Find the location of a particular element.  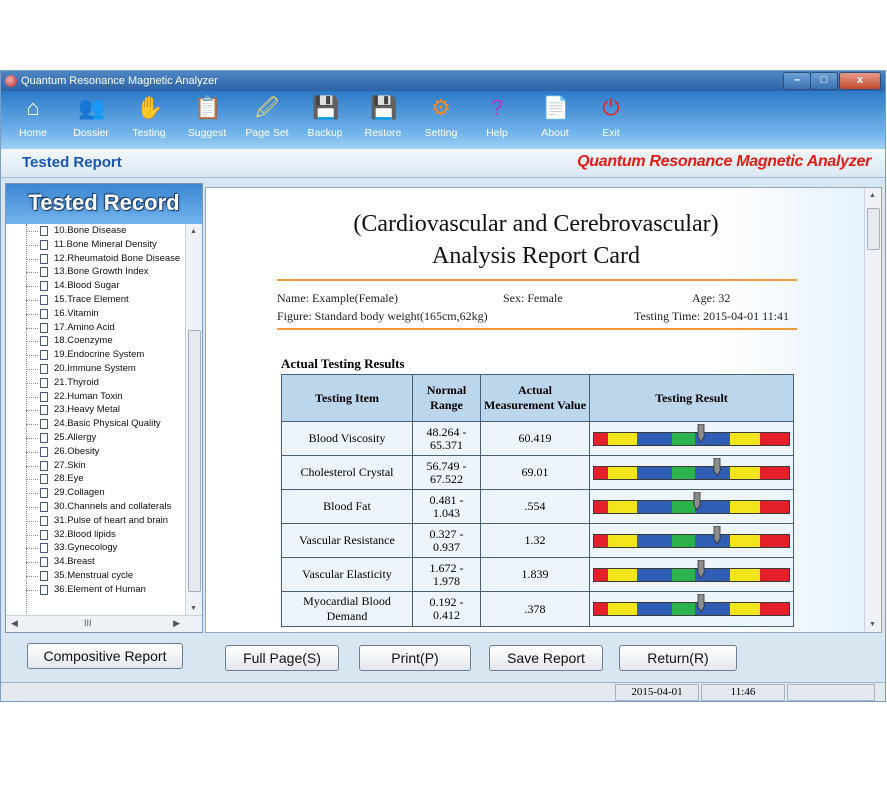

tree-item: 12.Rheumatoid Bone Disease is located at coordinates (95, 259).